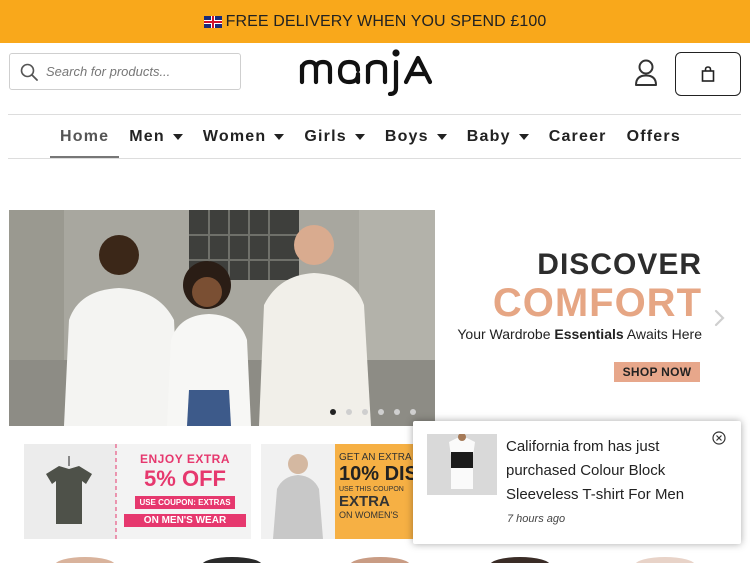 This screenshot has height=563, width=750. I want to click on cart-icon, so click(708, 74).